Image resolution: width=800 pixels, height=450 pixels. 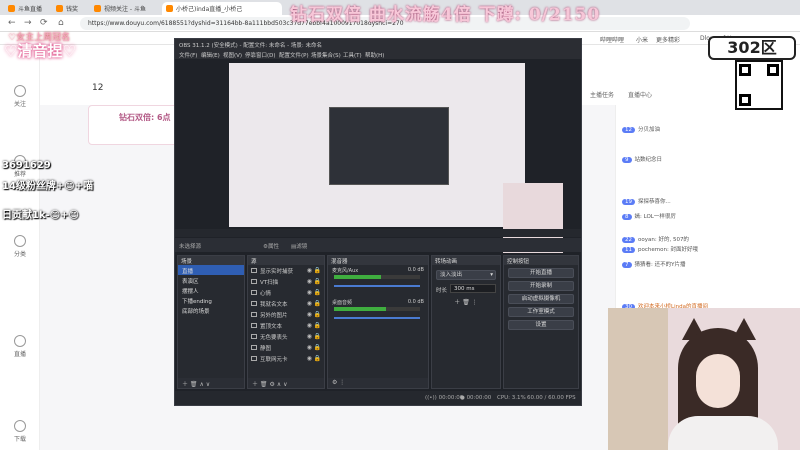 I want to click on settings-icon: ⚙, so click(x=272, y=384).